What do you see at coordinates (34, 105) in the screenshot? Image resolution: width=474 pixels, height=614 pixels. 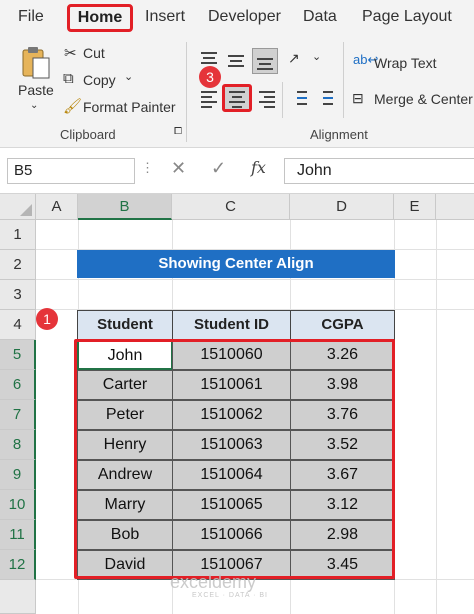 I see `paste-dropdown-icon: ⌄` at bounding box center [34, 105].